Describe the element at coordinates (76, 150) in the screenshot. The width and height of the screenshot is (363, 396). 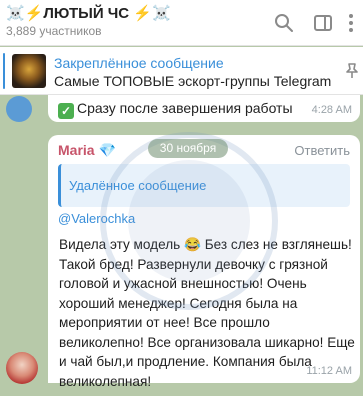
I see `sender-name-text: Maria` at that location.